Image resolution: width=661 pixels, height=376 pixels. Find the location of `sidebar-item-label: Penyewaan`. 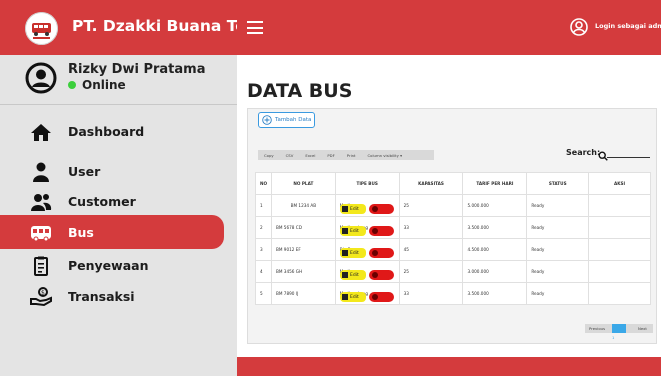

sidebar-item-label: Penyewaan is located at coordinates (108, 265).